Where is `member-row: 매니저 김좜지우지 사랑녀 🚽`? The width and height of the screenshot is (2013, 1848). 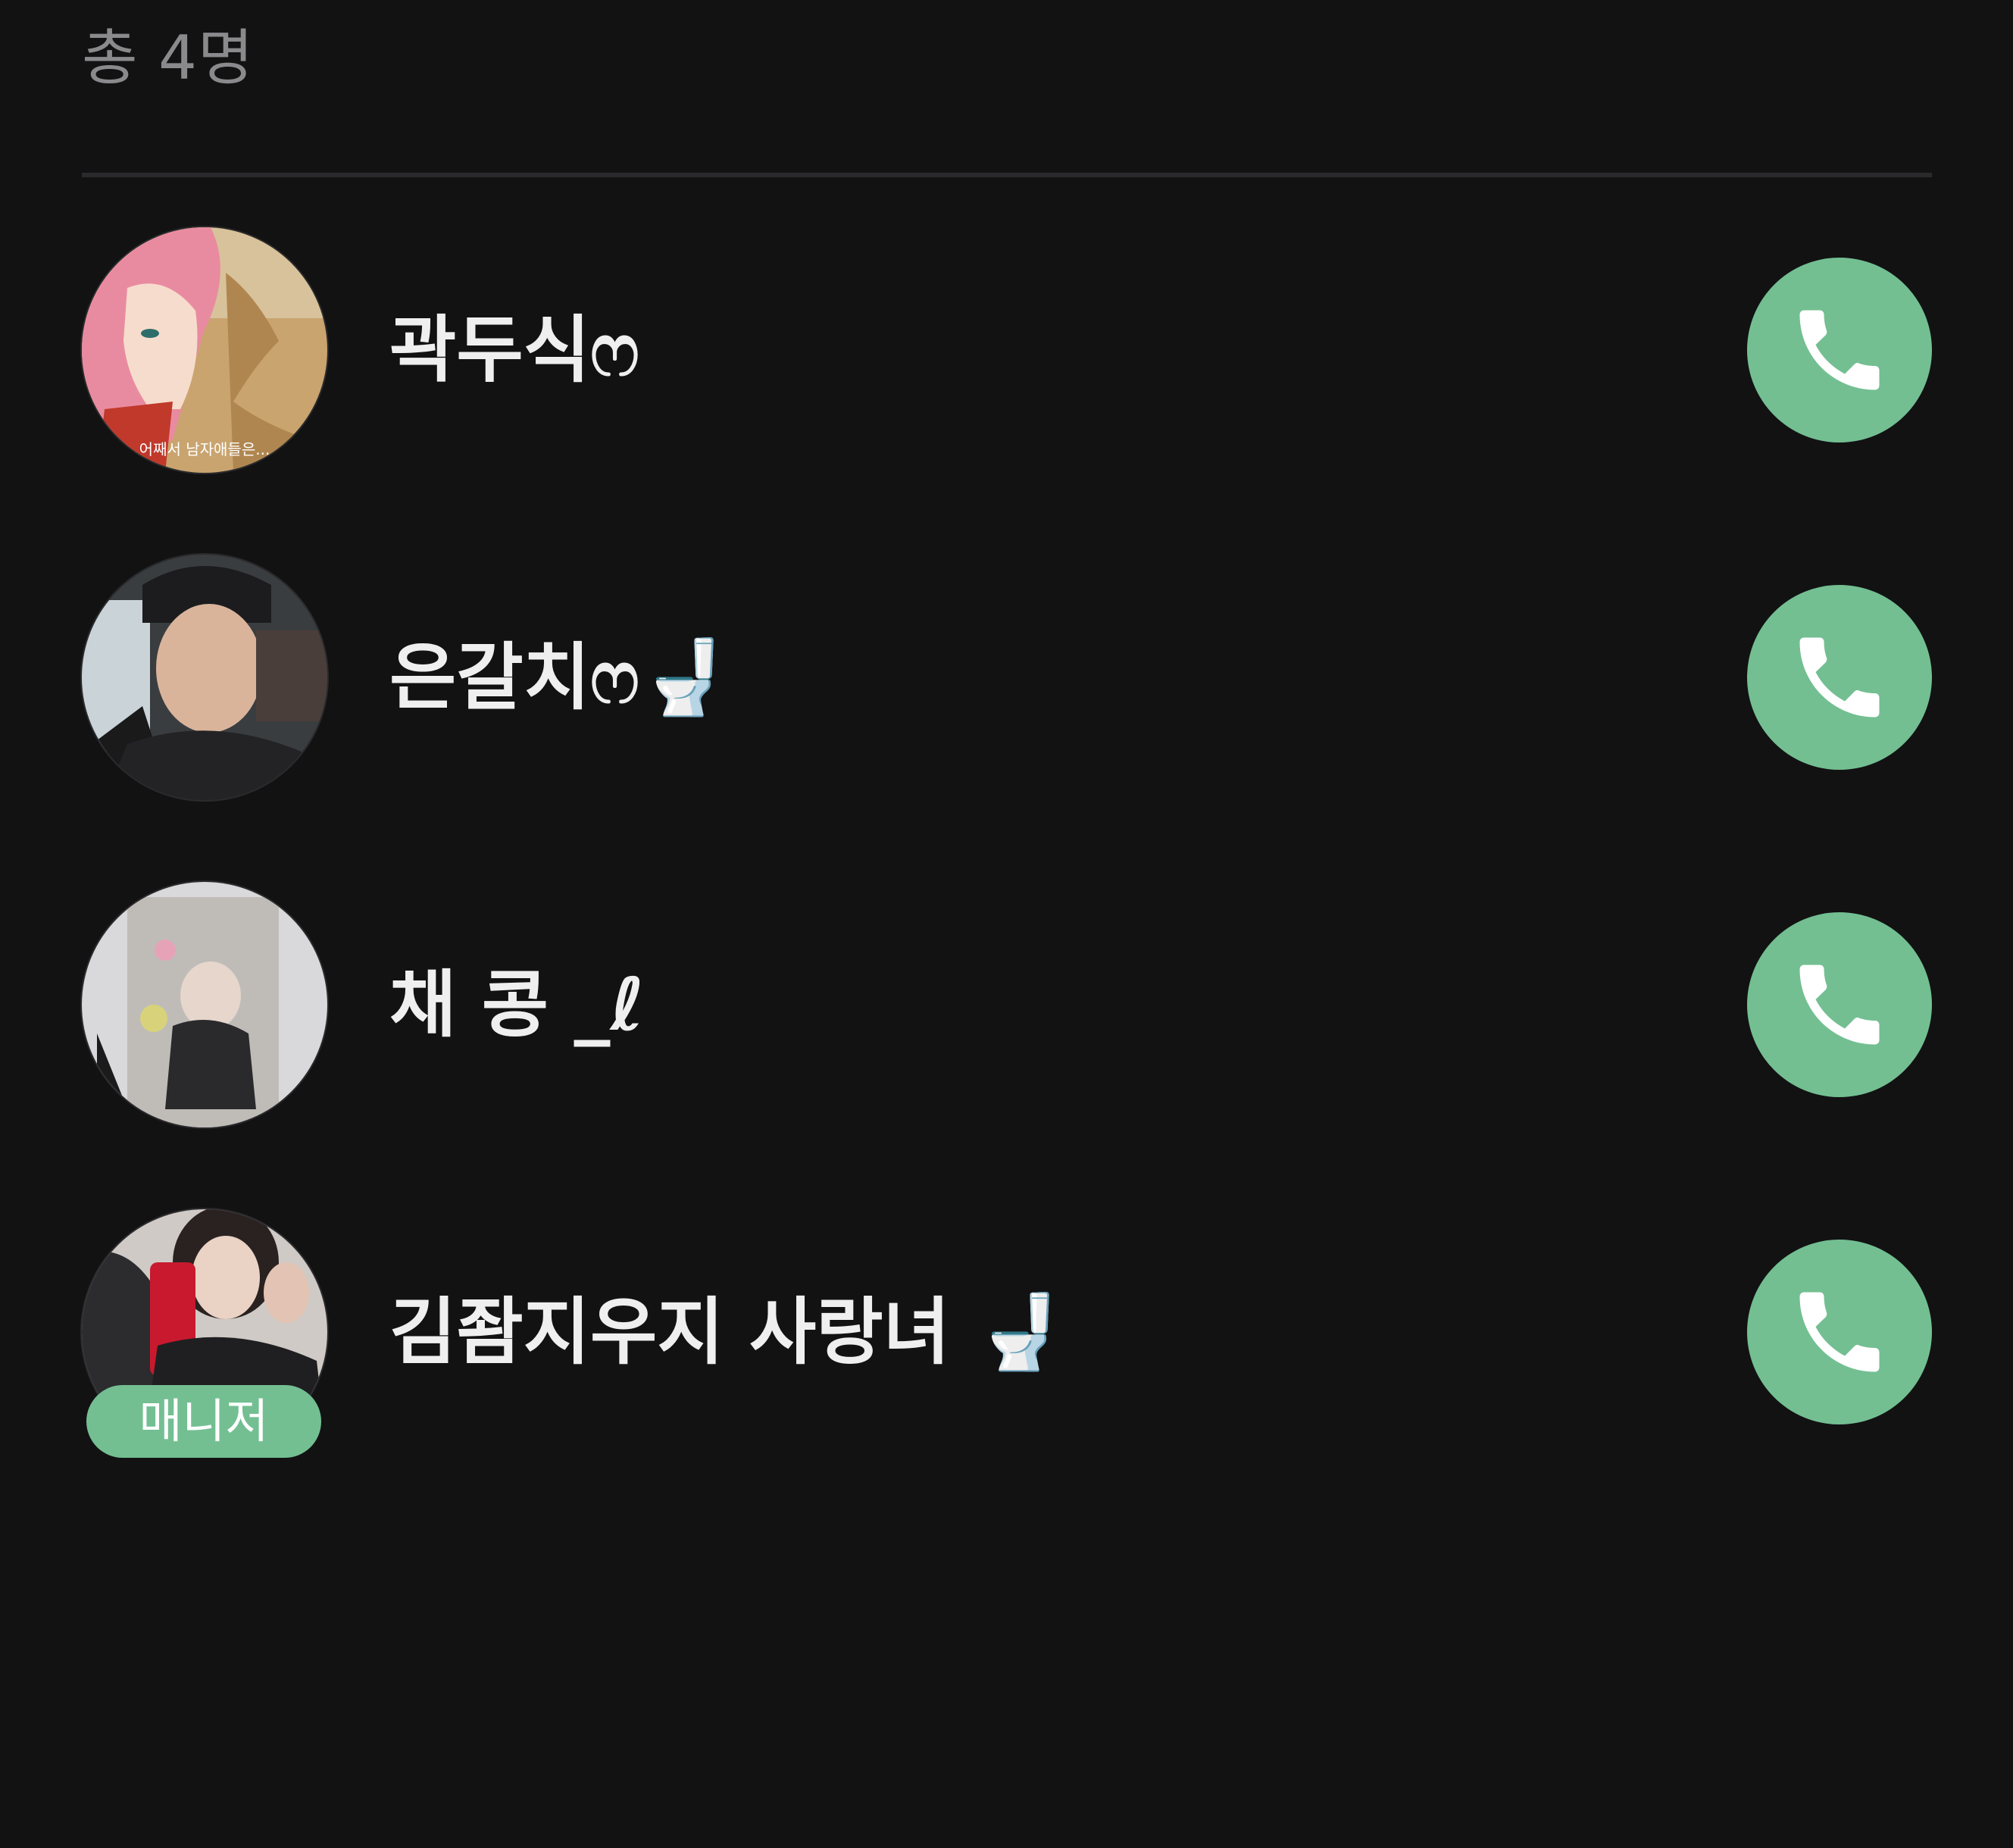
member-row: 매니저 김좜지우지 사랑녀 🚽 is located at coordinates (1007, 1333).